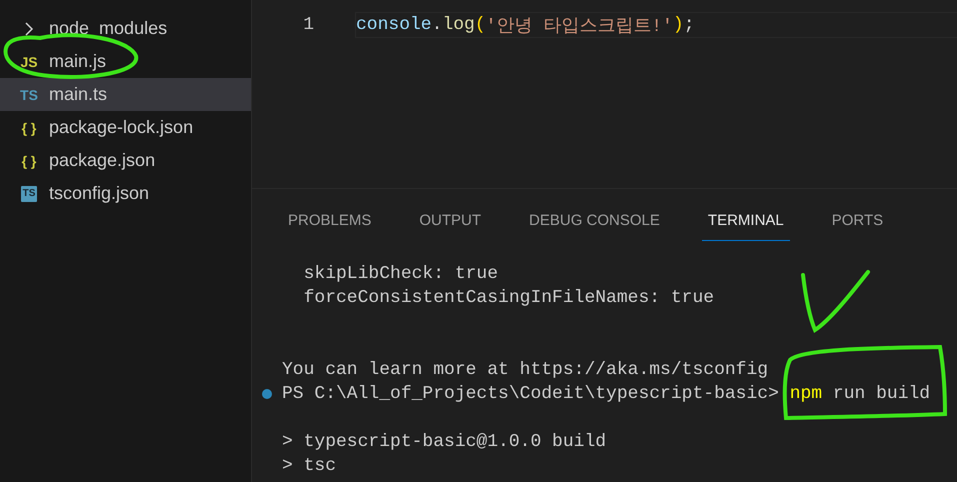 The width and height of the screenshot is (957, 482). I want to click on terminal-output-line: forceConsistentCasingInFileNames: true, so click(508, 298).